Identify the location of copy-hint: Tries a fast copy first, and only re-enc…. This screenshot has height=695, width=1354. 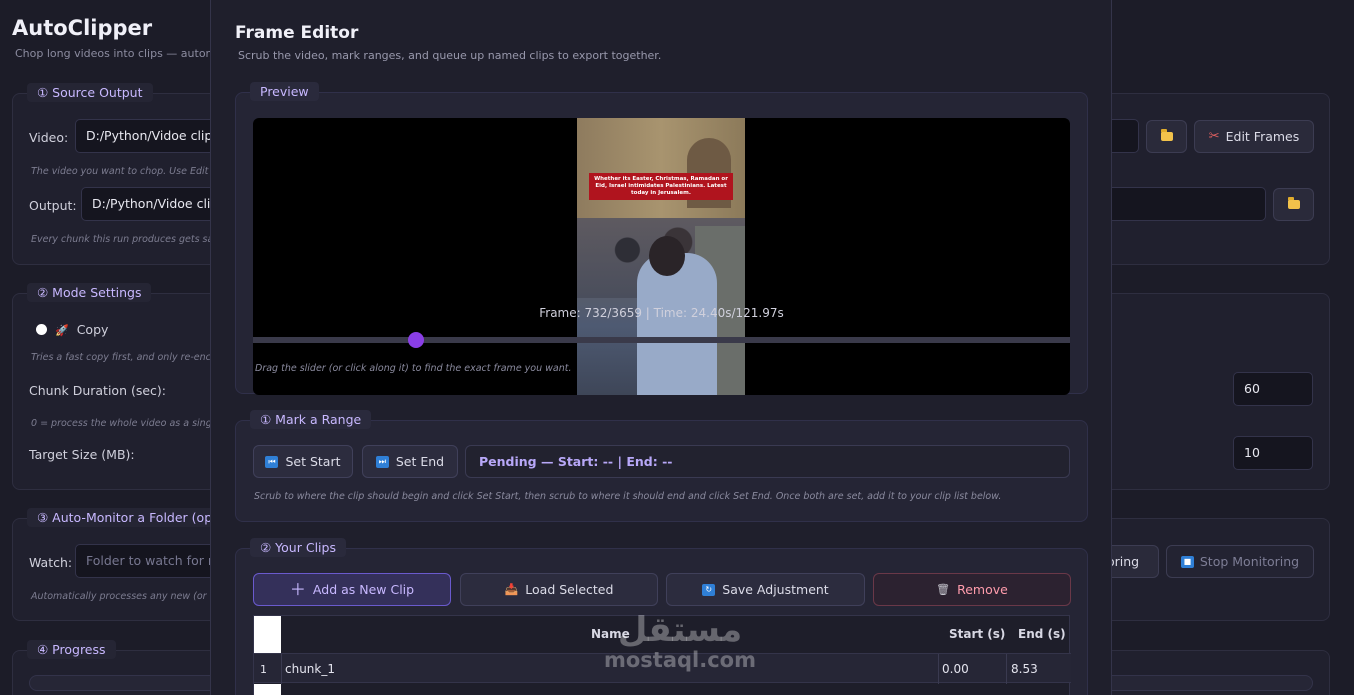
(124, 357).